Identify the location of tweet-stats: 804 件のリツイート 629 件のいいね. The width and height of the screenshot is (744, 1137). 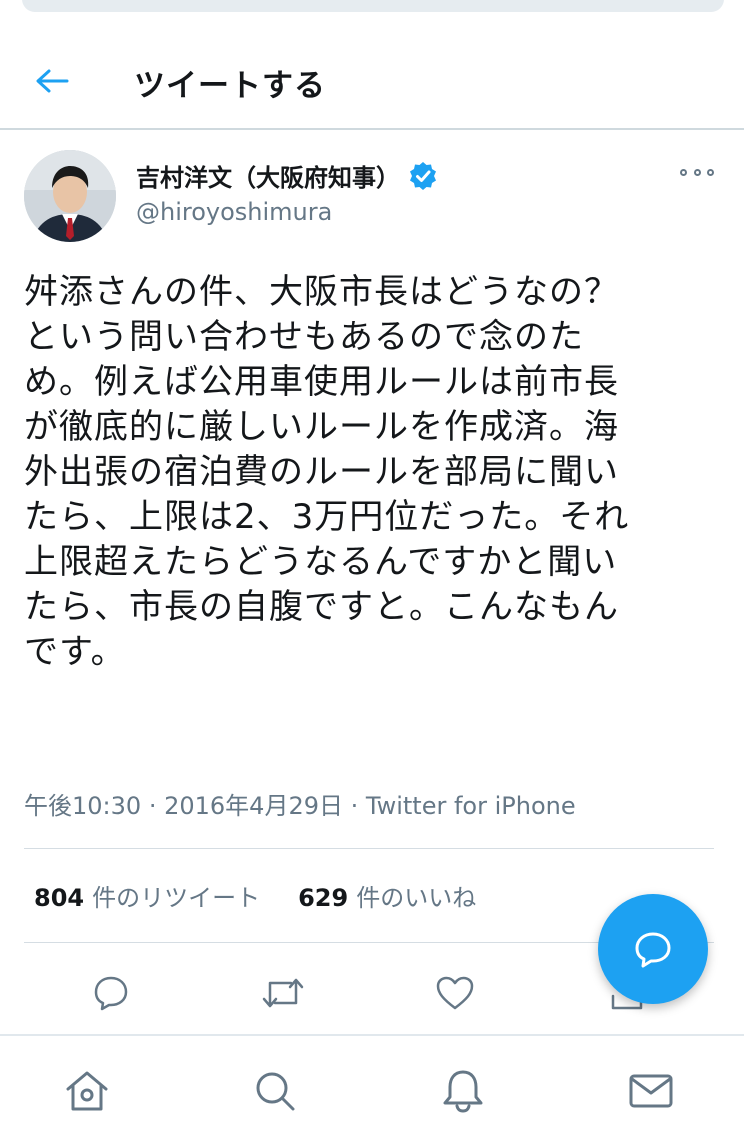
(255, 895).